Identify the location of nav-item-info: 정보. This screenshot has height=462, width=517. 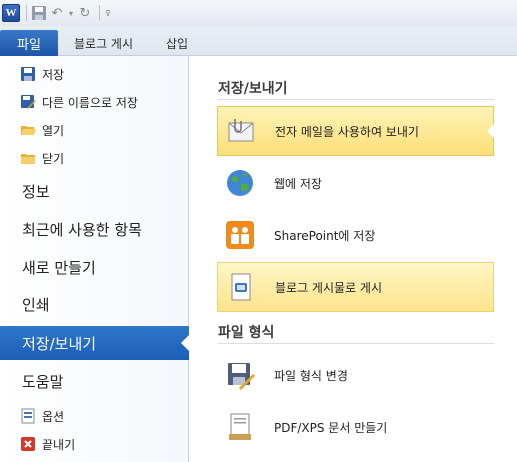
(94, 191).